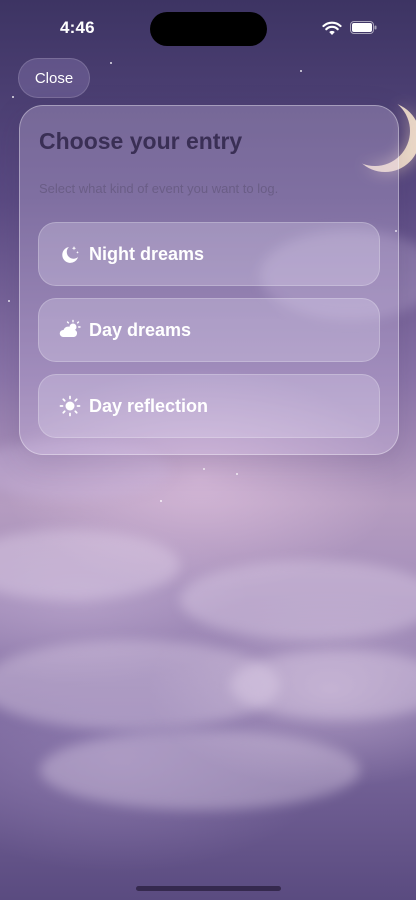 This screenshot has height=900, width=416. I want to click on moon-stars-icon, so click(70, 254).